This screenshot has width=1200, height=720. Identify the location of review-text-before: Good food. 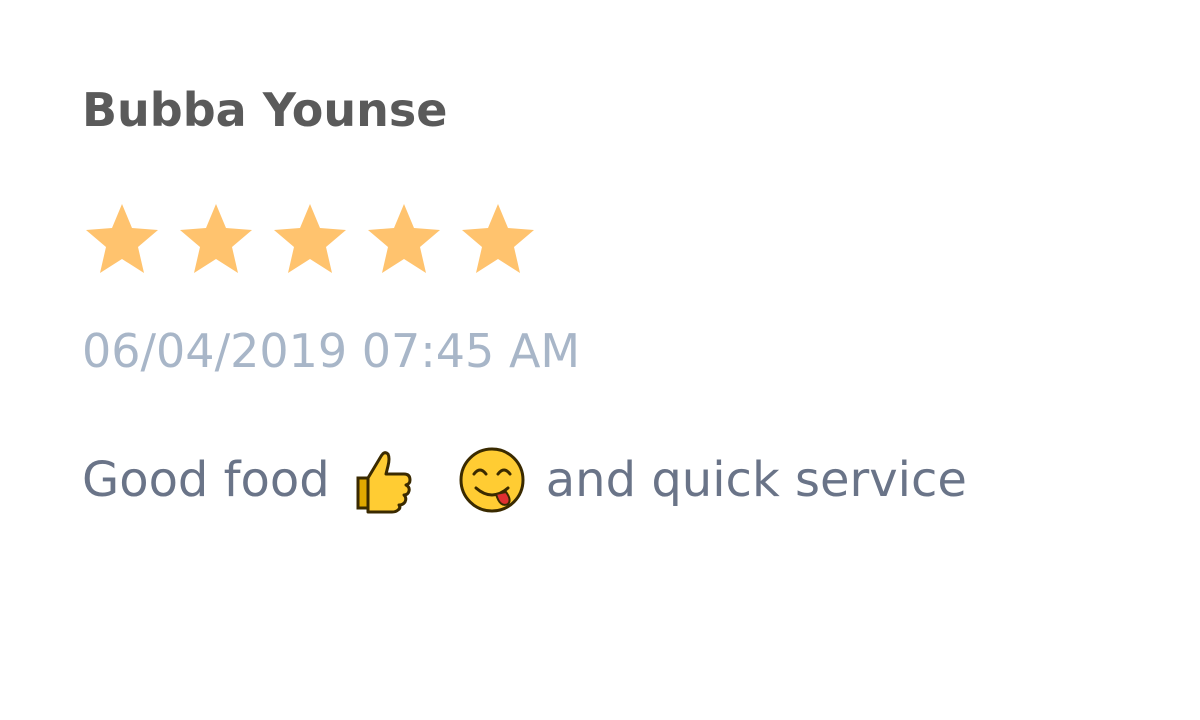
(206, 480).